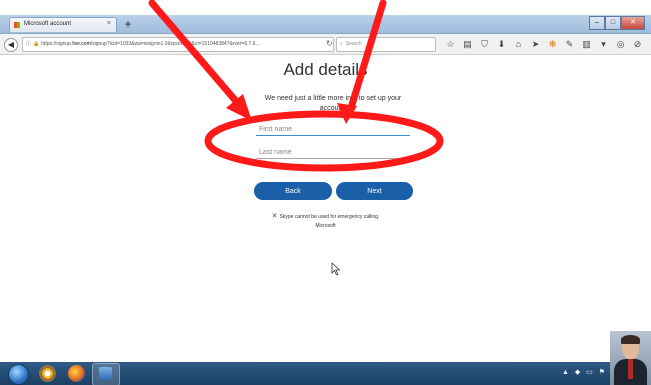 Image resolution: width=651 pixels, height=385 pixels. I want to click on search-icon: ⌕, so click(341, 44).